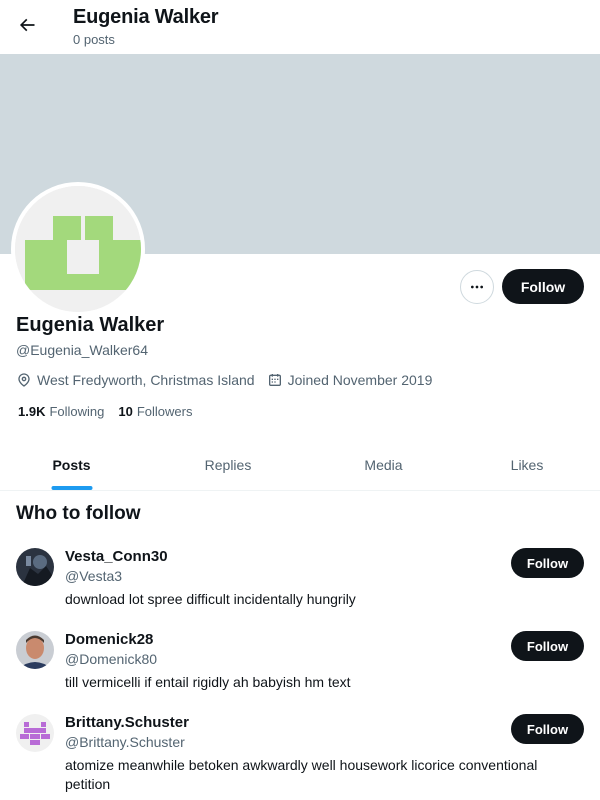 Image resolution: width=600 pixels, height=800 pixels. I want to click on more-options-button, so click(477, 287).